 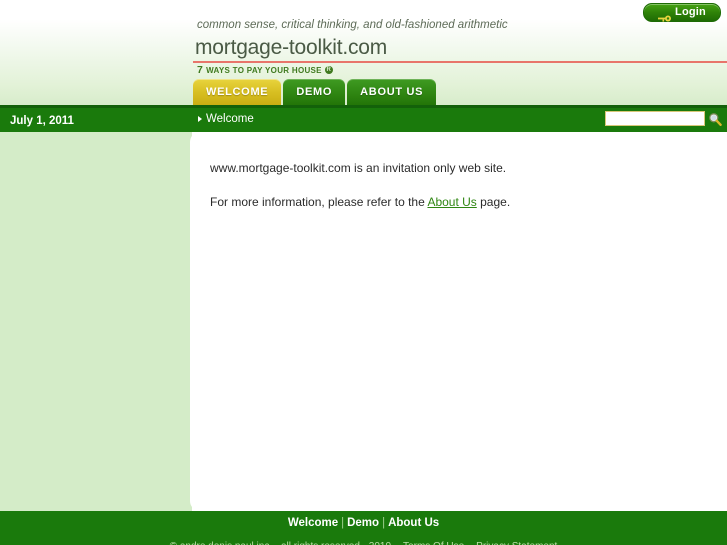 I want to click on login-button: Login, so click(x=682, y=12).